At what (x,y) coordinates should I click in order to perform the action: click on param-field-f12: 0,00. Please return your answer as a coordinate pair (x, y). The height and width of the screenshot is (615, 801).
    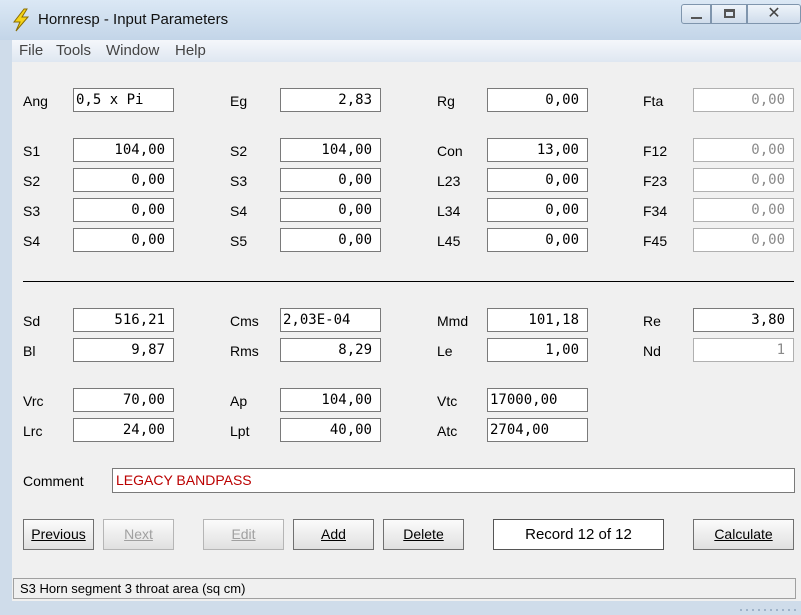
    Looking at the image, I should click on (743, 150).